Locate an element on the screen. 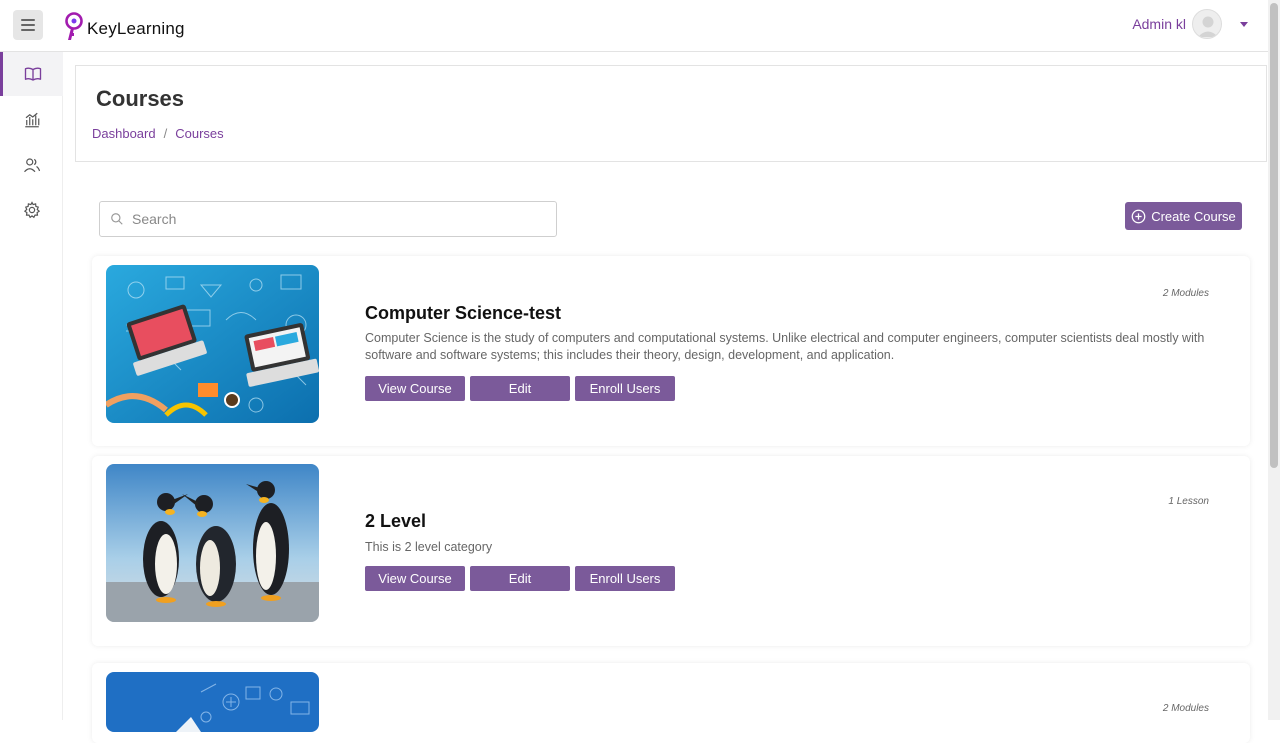  course-description: This is 2 level category is located at coordinates (429, 547).